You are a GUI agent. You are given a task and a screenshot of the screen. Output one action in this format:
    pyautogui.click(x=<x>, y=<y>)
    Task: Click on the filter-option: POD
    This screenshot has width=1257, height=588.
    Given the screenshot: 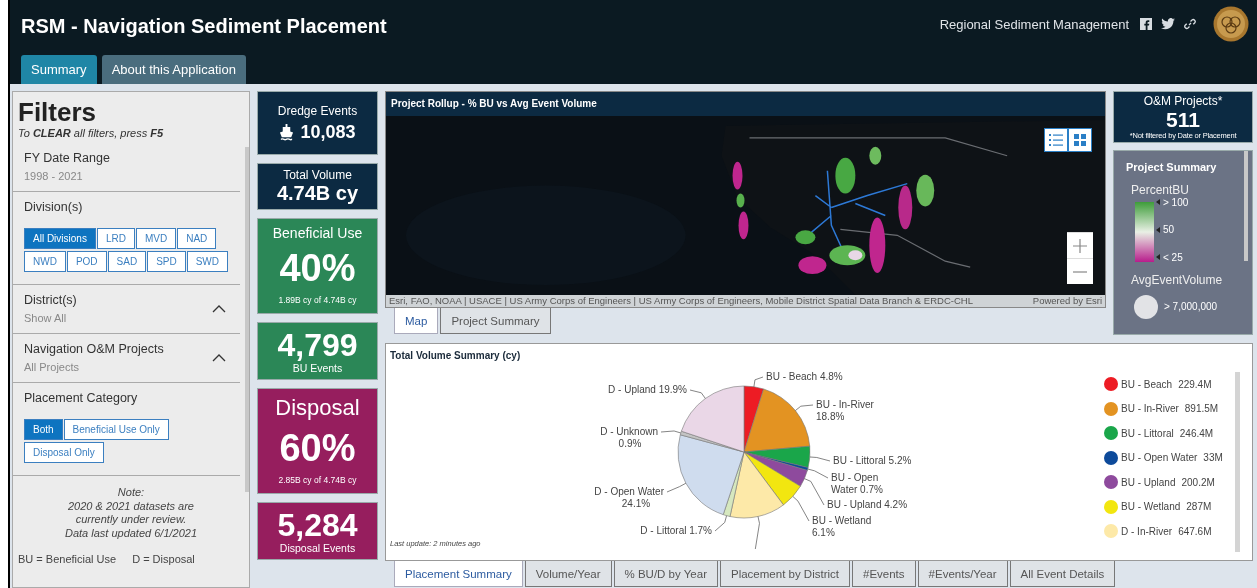 What is the action you would take?
    pyautogui.click(x=86, y=261)
    